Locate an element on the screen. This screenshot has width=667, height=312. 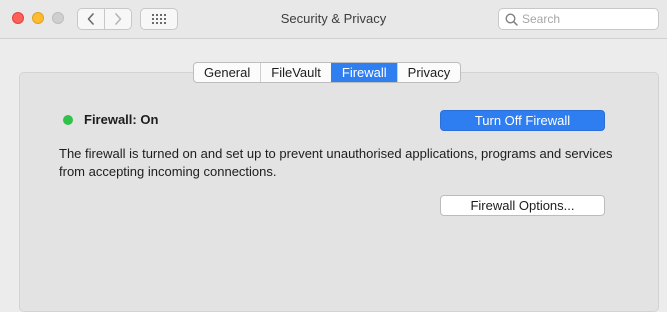
tab-firewall: Firewall is located at coordinates (363, 72).